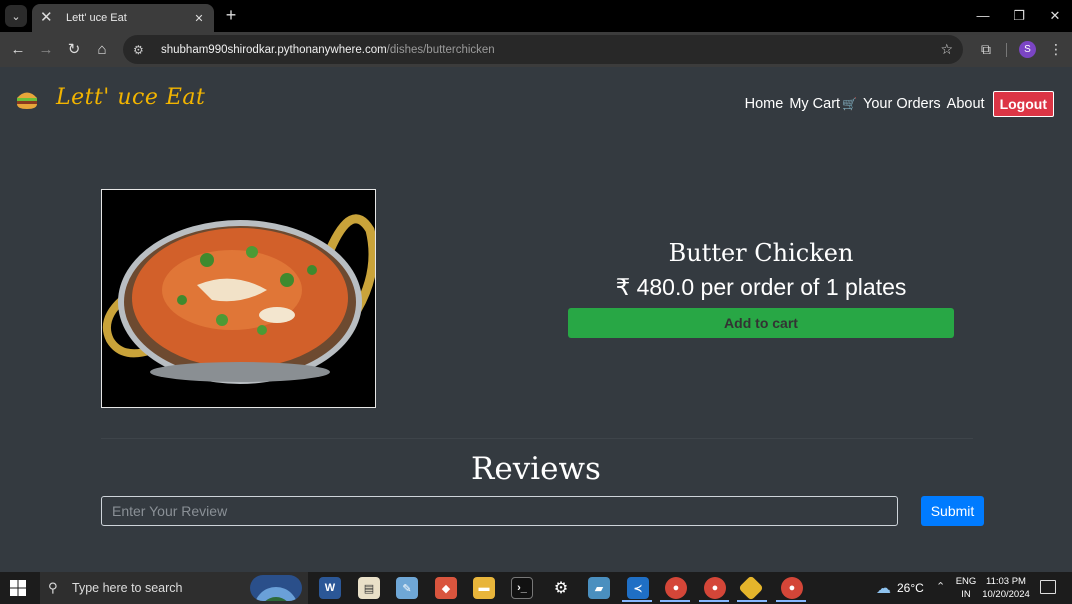 The image size is (1072, 604). I want to click on nav-home-link: Home, so click(764, 104).